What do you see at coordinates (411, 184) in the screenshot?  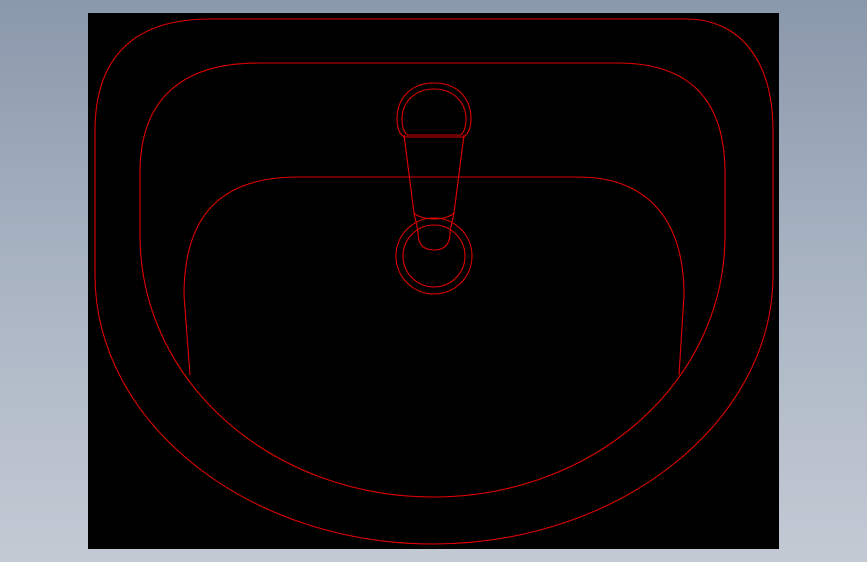 I see `tap-body-left-edge` at bounding box center [411, 184].